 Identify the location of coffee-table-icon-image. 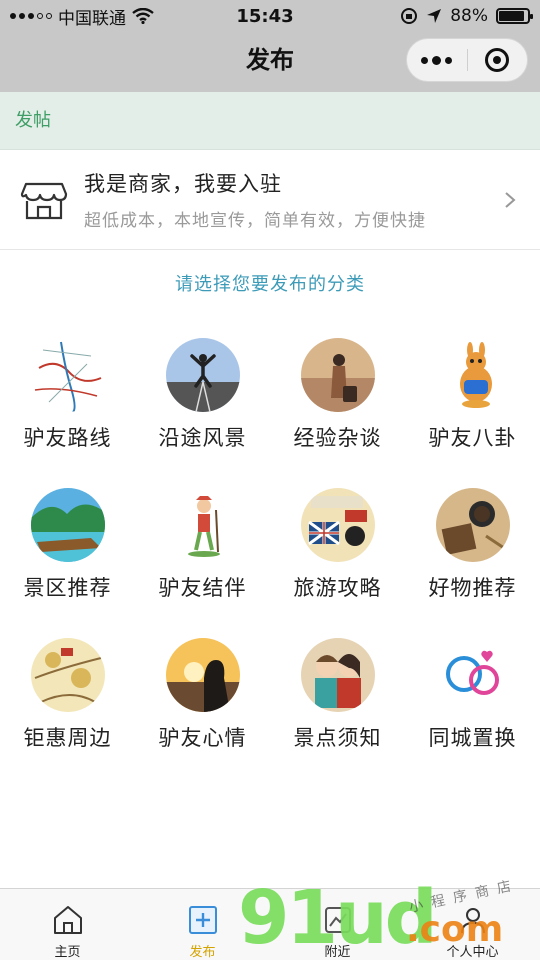
(472, 525).